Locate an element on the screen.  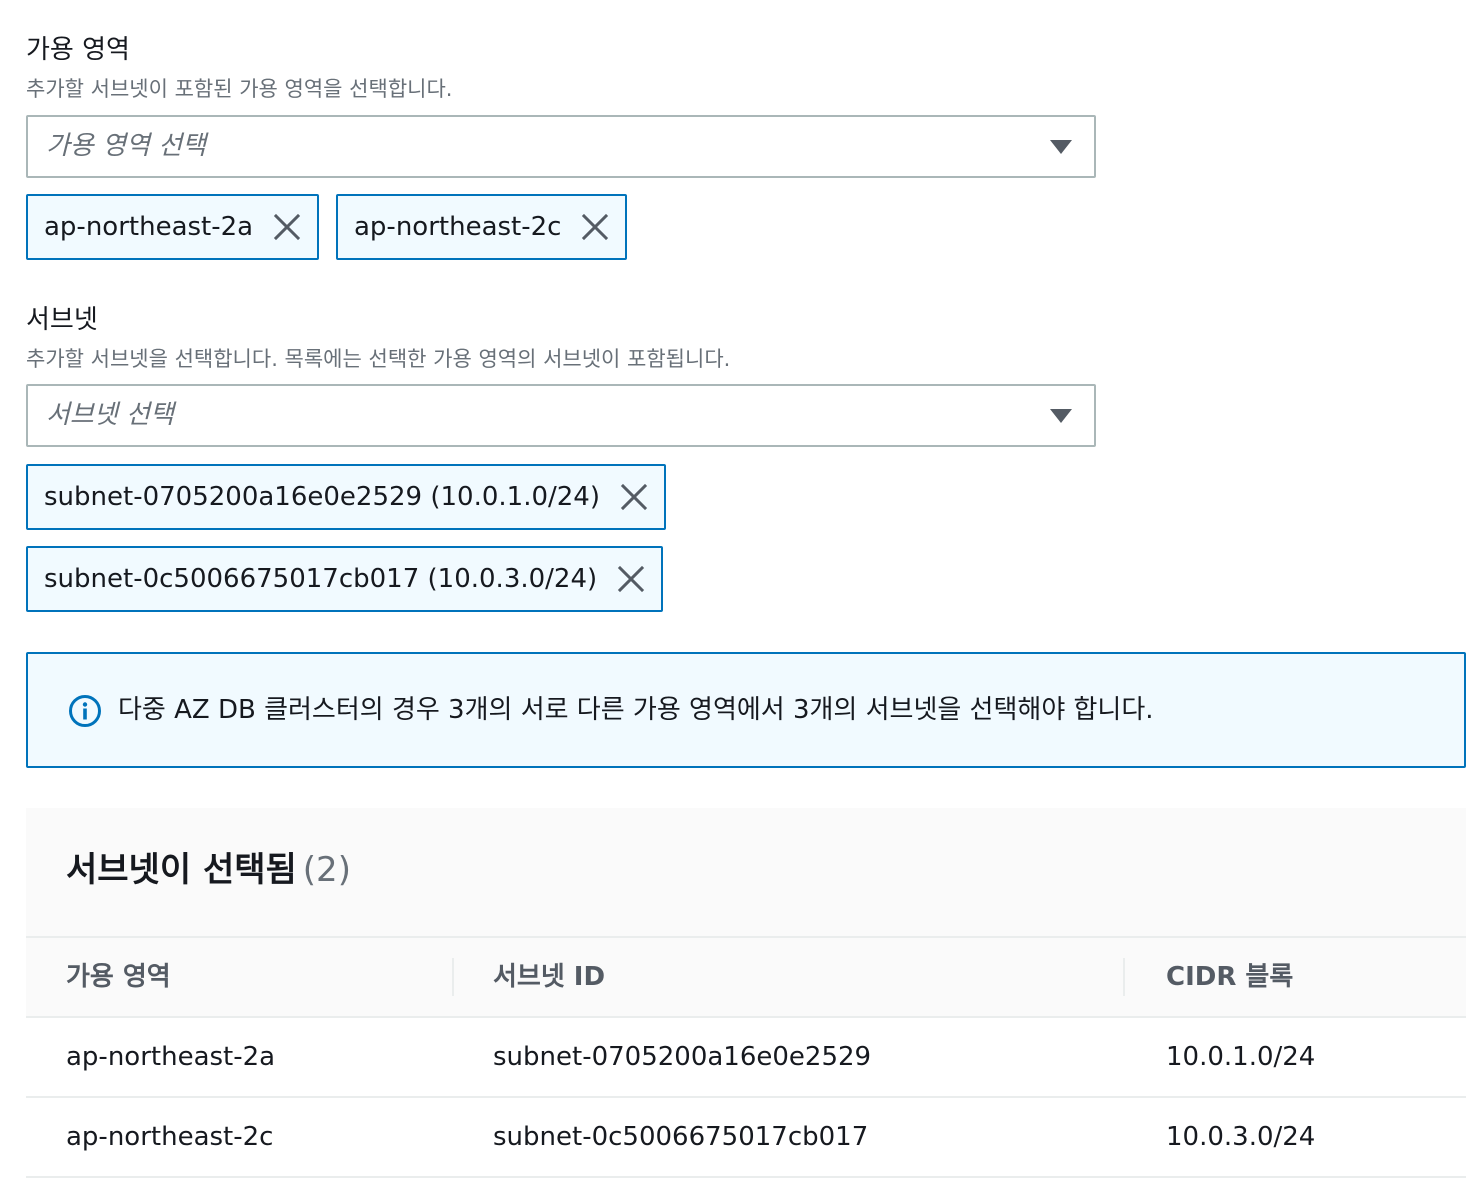
cell-subnet-id: subnet-0705200a16e0e2529 is located at coordinates (682, 1057).